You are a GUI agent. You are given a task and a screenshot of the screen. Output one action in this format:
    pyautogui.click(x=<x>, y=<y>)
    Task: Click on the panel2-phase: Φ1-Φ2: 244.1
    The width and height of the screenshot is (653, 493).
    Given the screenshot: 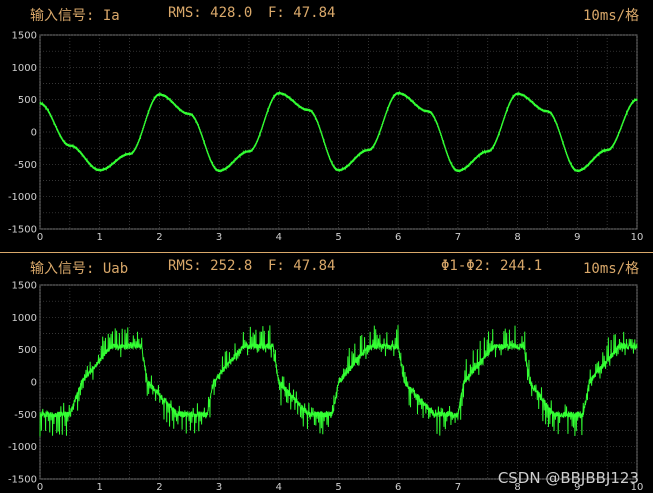 What is the action you would take?
    pyautogui.click(x=492, y=266)
    